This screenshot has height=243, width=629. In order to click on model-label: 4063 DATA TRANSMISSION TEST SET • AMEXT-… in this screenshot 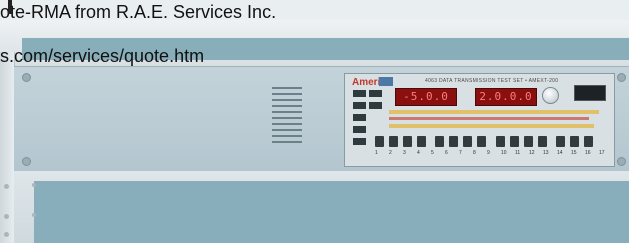, I will do `click(492, 81)`.